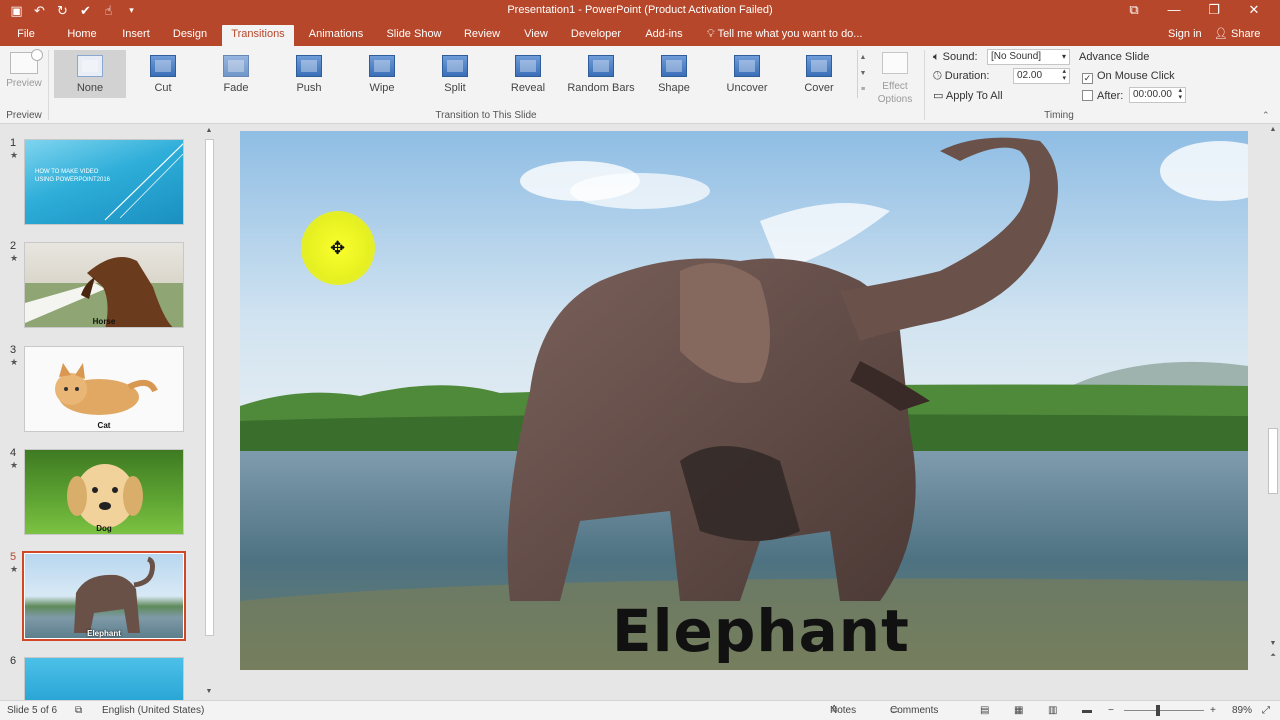 This screenshot has height=720, width=1280. Describe the element at coordinates (863, 58) in the screenshot. I see `gallery-up-icon: ▲` at that location.